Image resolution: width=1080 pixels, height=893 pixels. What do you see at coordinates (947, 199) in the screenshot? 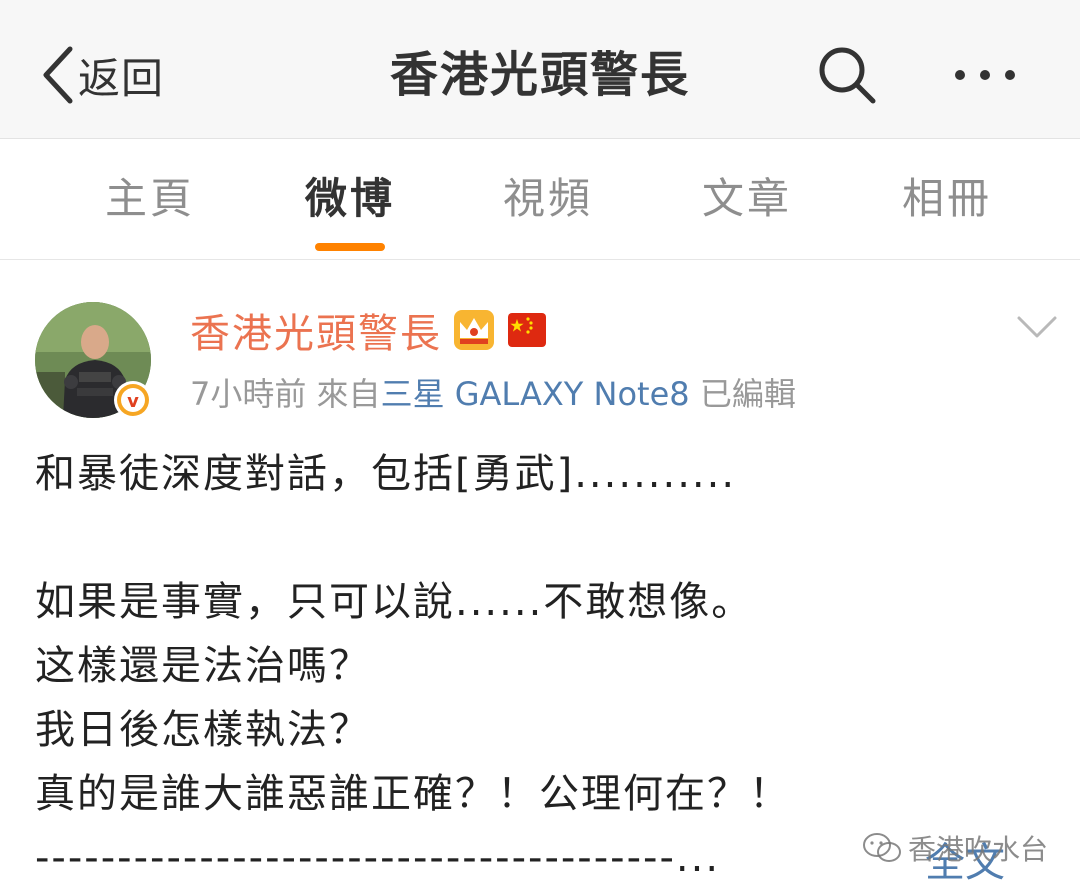
I see `tab-album: 相冊` at bounding box center [947, 199].